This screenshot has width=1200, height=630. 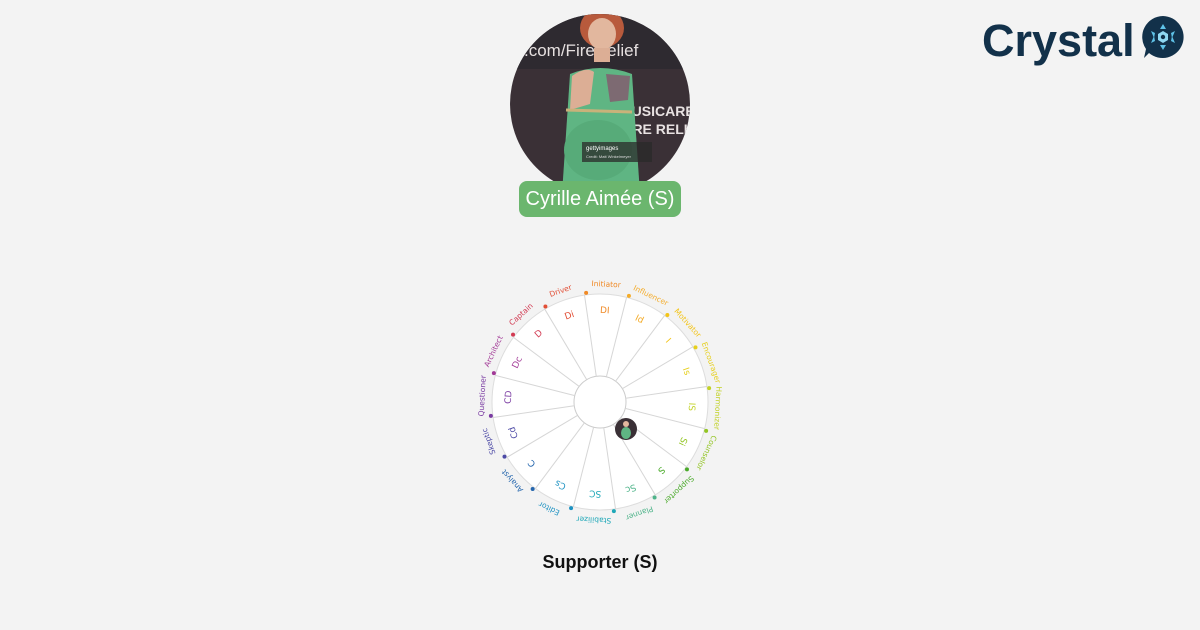 What do you see at coordinates (489, 441) in the screenshot?
I see `wheel-outer-label: Skeptic` at bounding box center [489, 441].